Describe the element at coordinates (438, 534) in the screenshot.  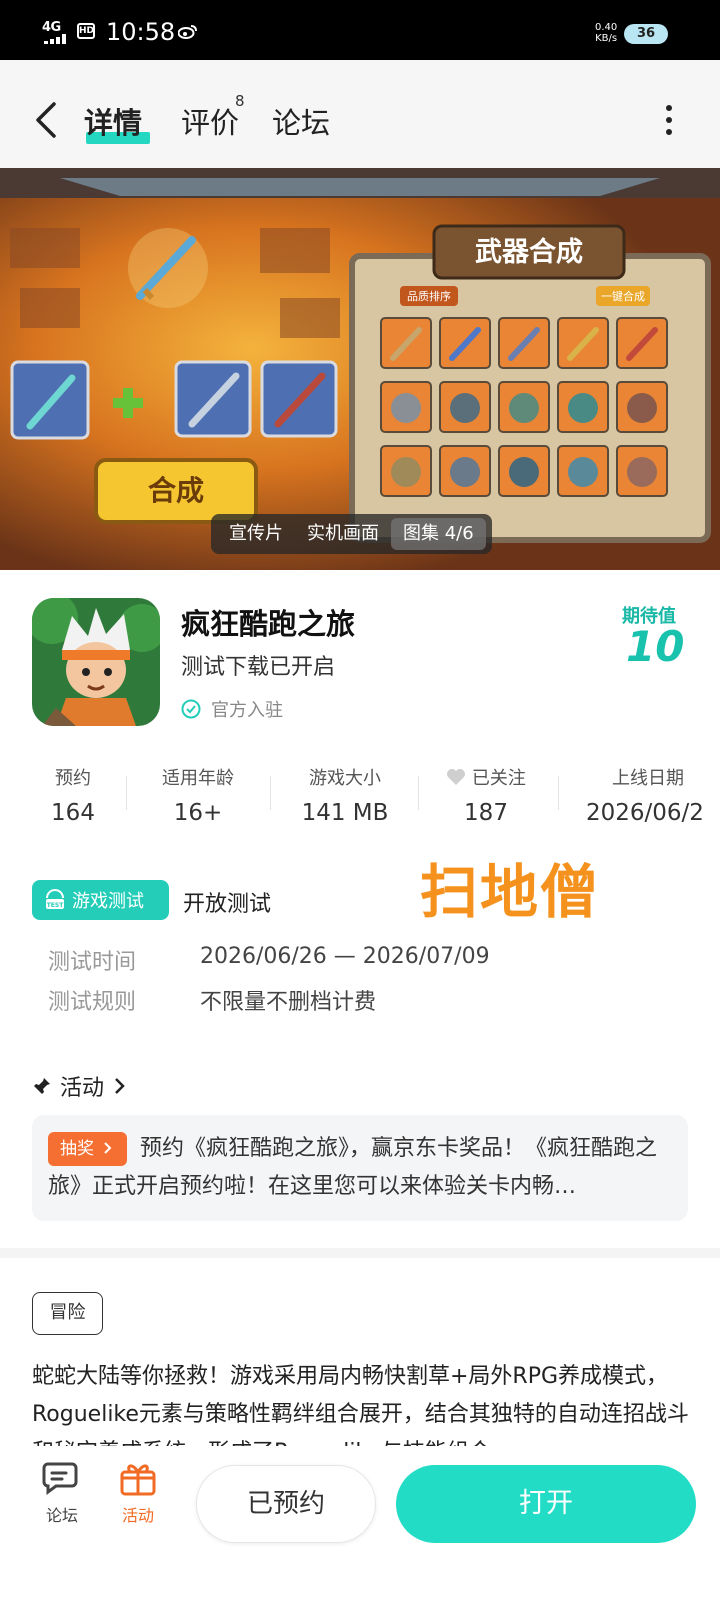
I see `media-tab-gallery: 图集 4/6` at that location.